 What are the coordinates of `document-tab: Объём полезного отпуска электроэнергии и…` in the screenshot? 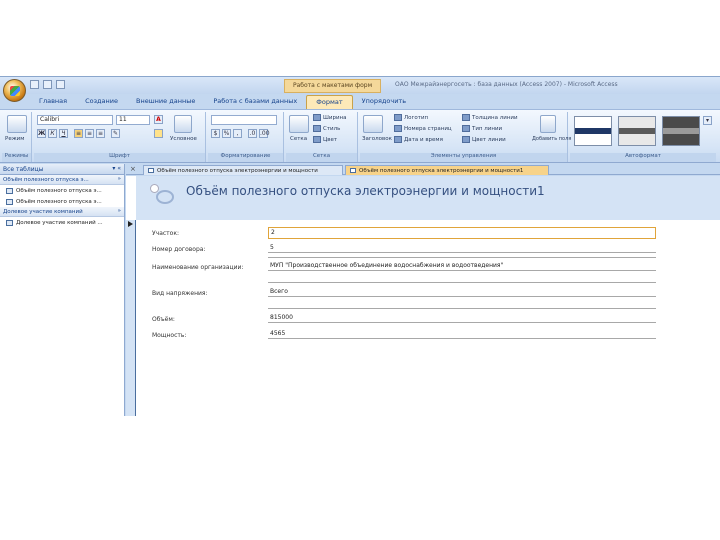 It's located at (243, 170).